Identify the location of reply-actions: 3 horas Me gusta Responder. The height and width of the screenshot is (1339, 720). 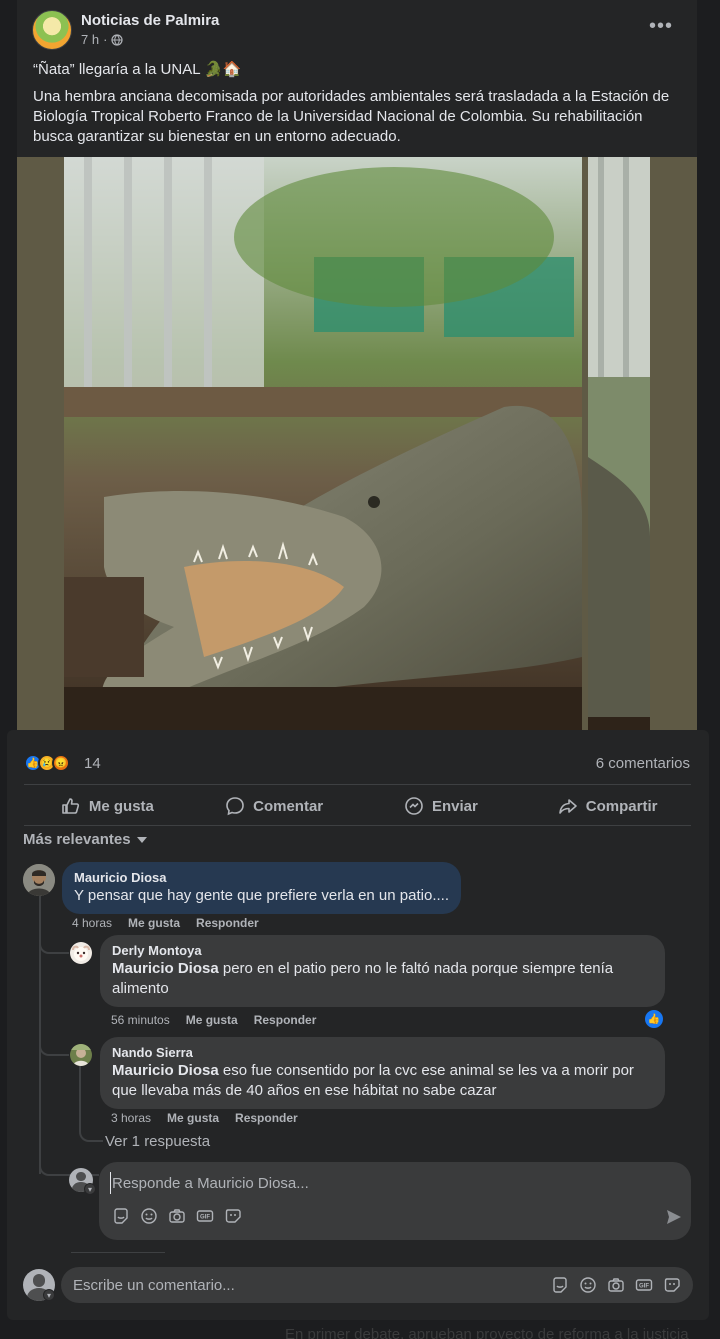
(204, 1118).